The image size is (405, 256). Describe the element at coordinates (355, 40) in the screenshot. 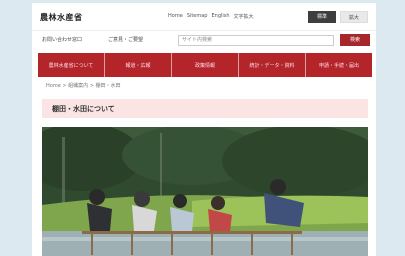

I see `search-button: 検索` at that location.